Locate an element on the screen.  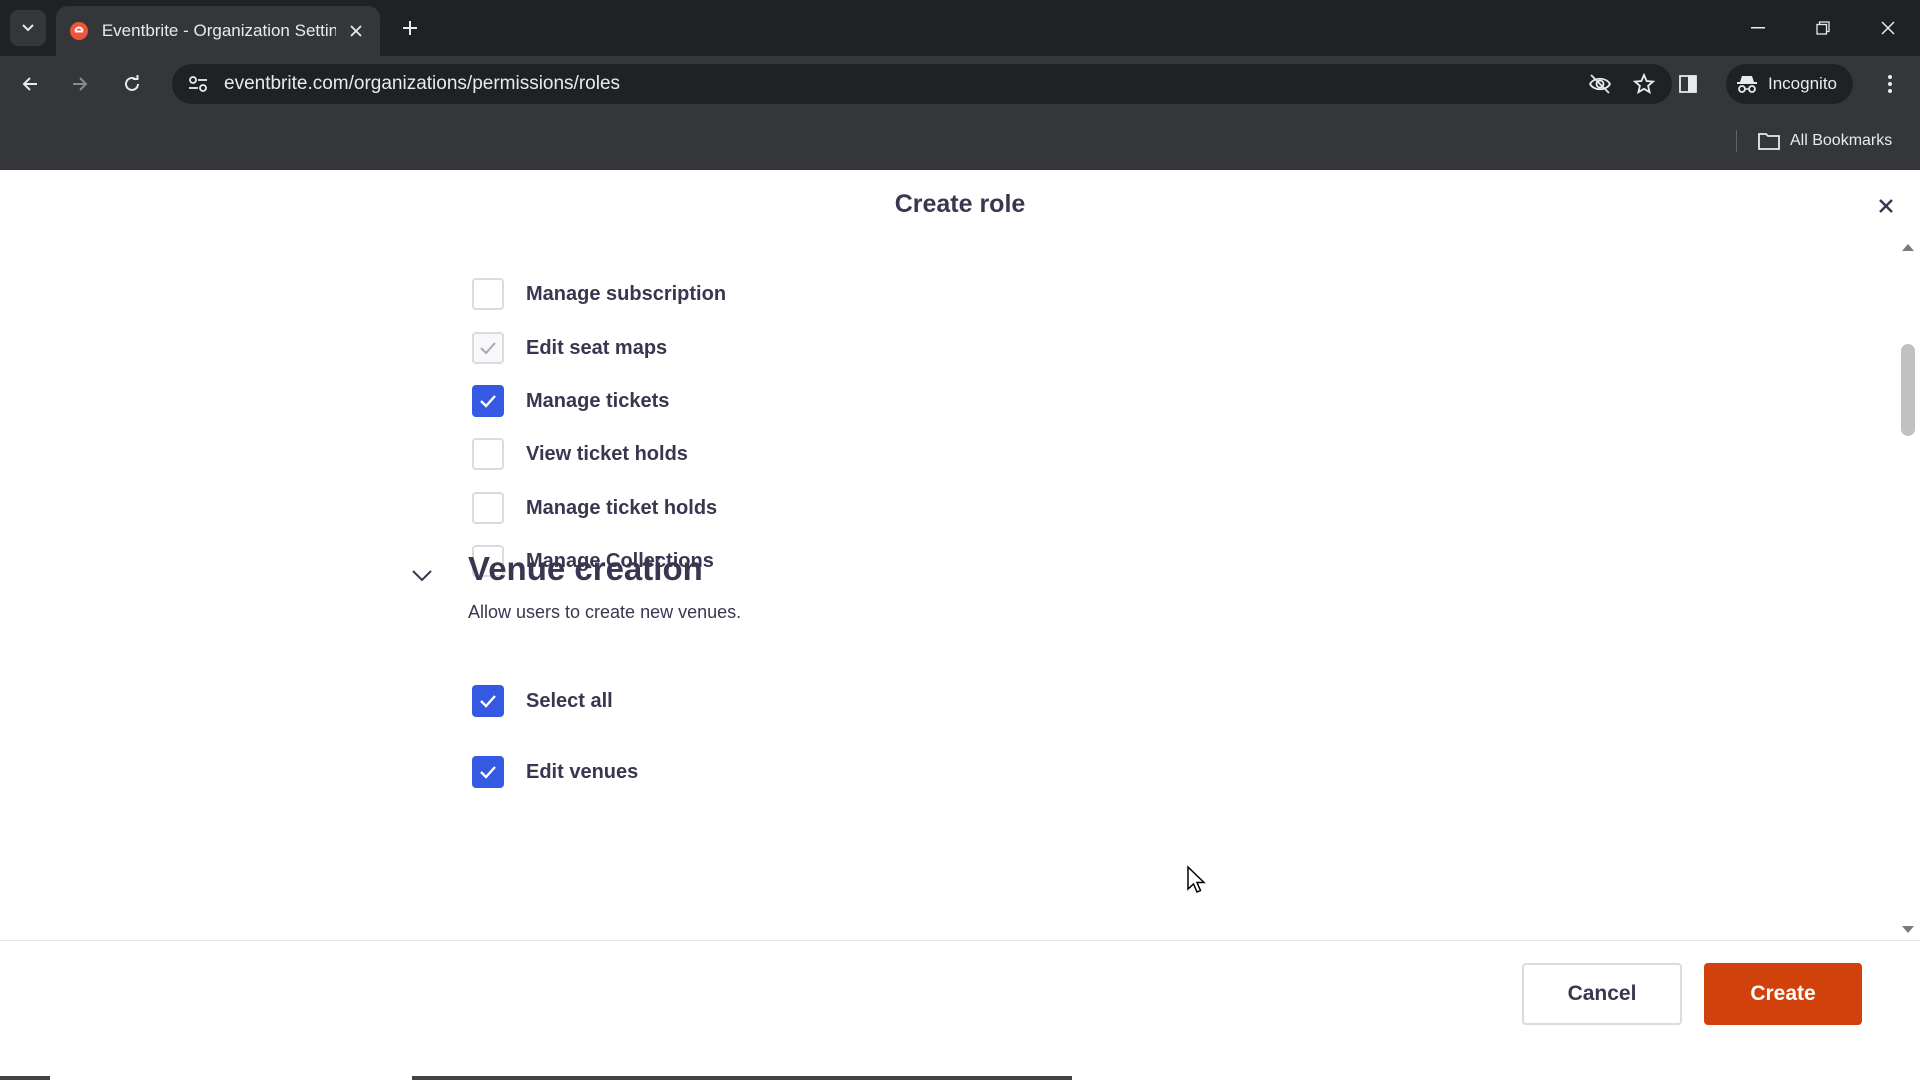
side-panel-button is located at coordinates (1688, 84).